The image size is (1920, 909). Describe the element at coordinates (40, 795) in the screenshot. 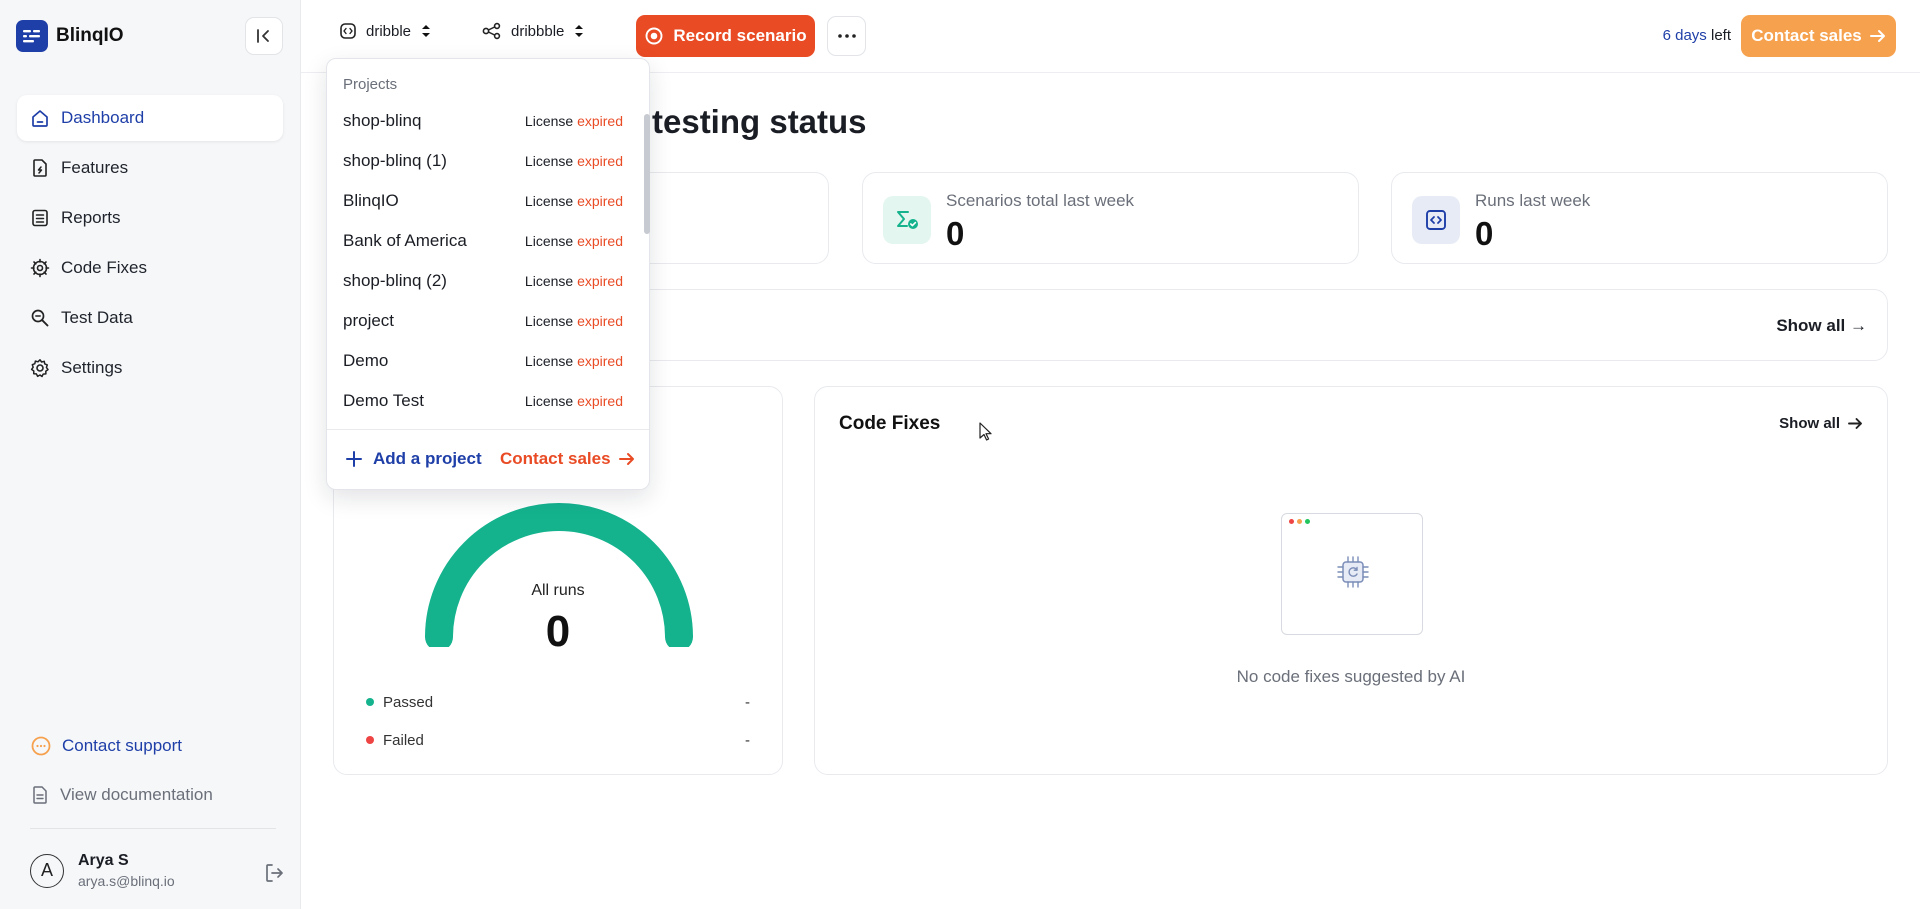

I see `document-icon` at that location.